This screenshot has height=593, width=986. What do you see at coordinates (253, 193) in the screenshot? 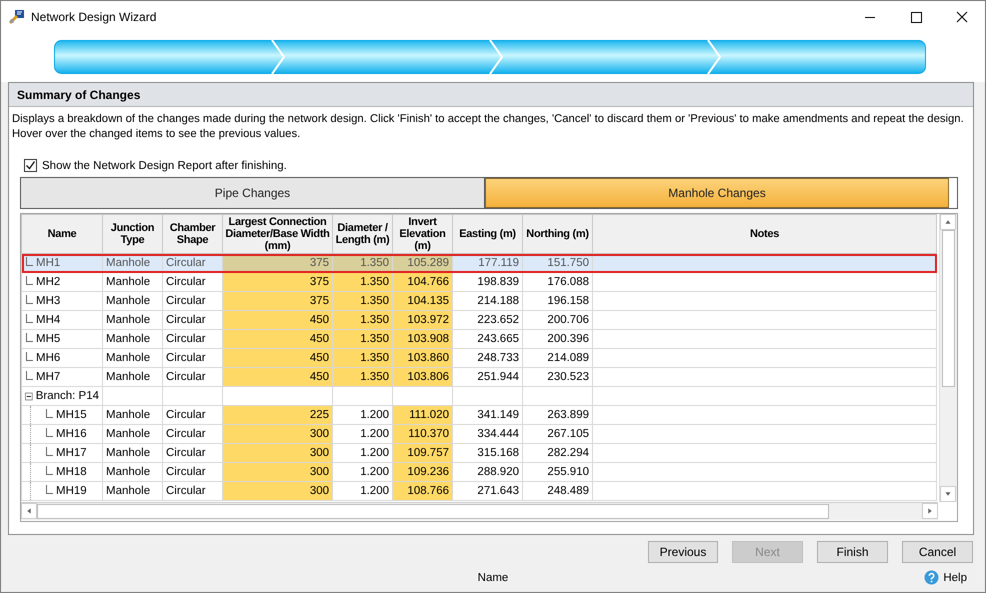
I see `tab: Pipe Changes` at bounding box center [253, 193].